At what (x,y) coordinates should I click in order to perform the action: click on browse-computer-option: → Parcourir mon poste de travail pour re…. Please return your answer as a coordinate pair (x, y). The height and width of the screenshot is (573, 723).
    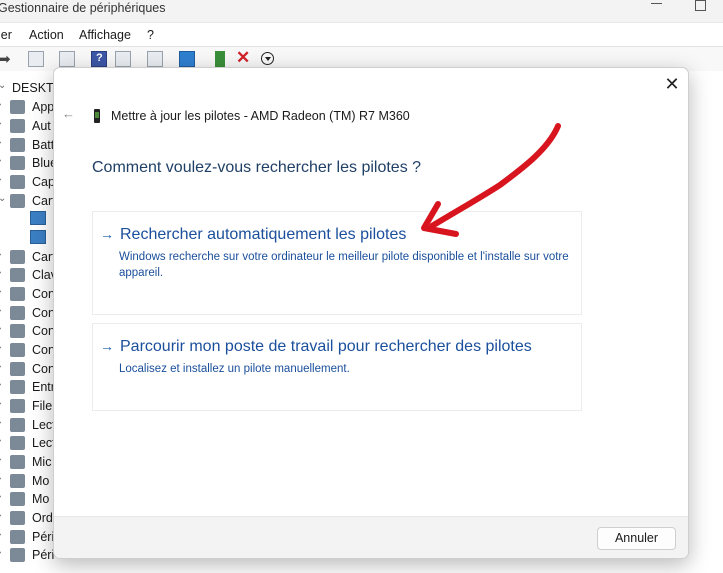
    Looking at the image, I should click on (337, 367).